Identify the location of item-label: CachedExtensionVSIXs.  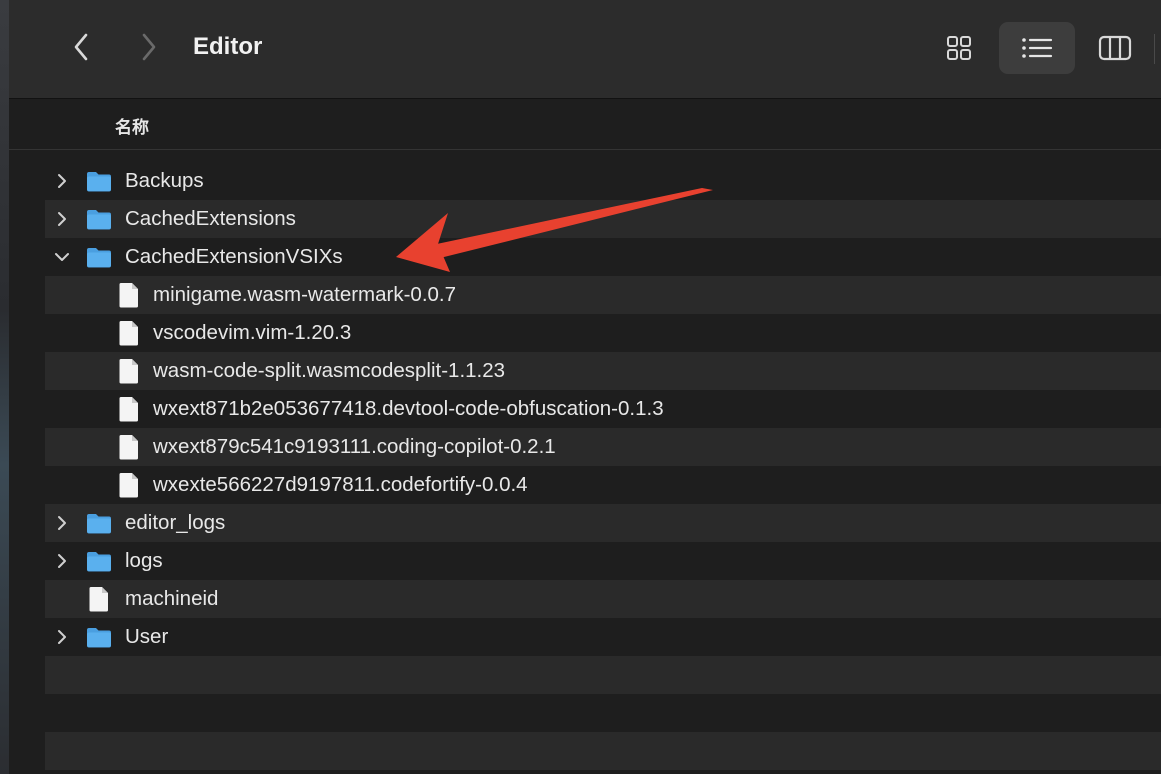
(234, 256).